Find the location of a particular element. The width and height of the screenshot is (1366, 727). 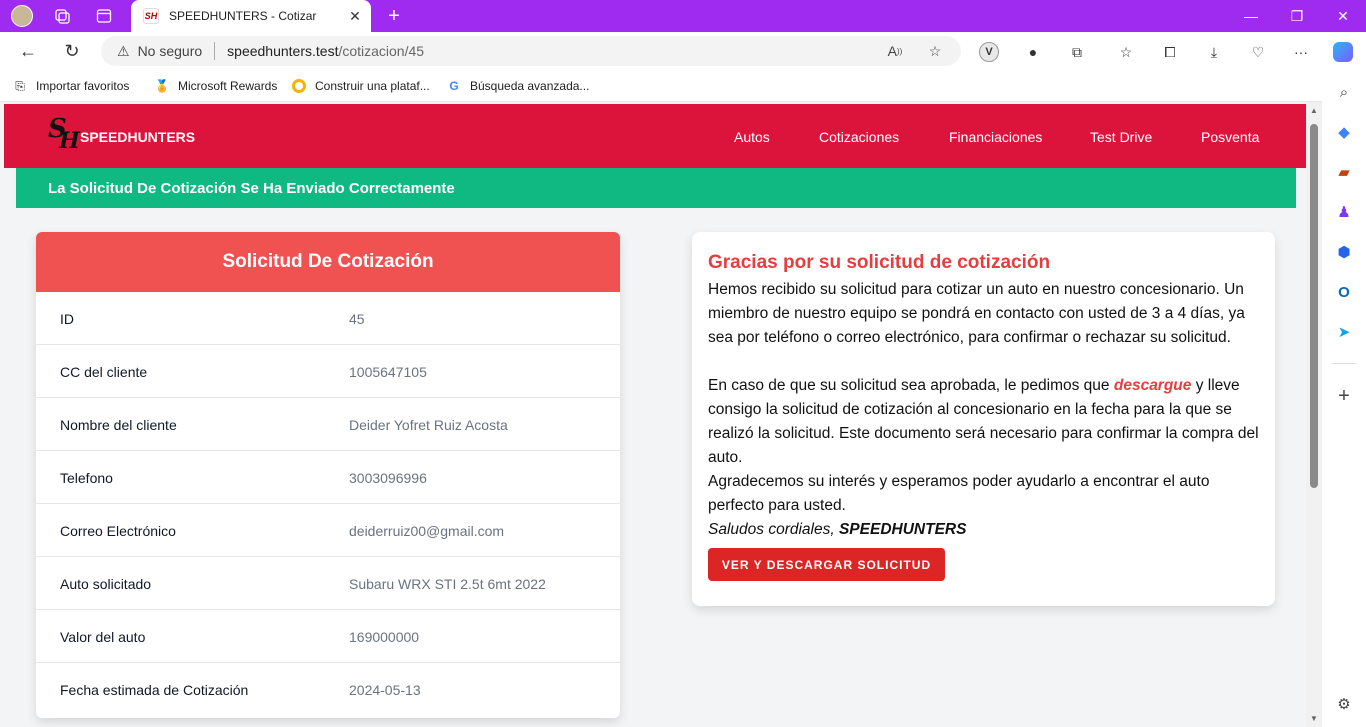

outlook-icon: O is located at coordinates (1344, 292).